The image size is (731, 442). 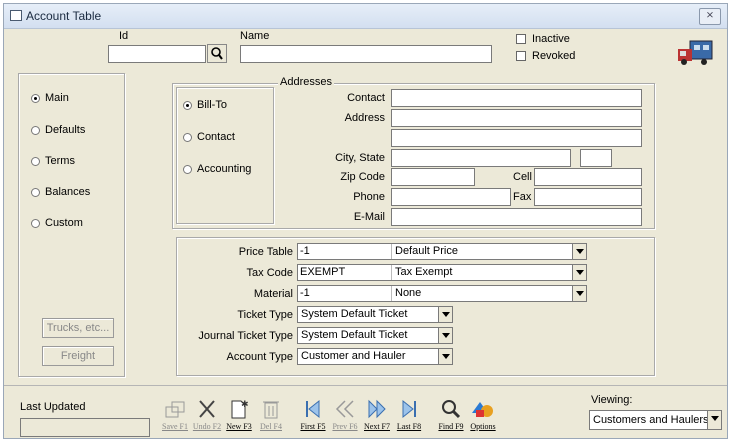 I want to click on fax-input, so click(x=588, y=197).